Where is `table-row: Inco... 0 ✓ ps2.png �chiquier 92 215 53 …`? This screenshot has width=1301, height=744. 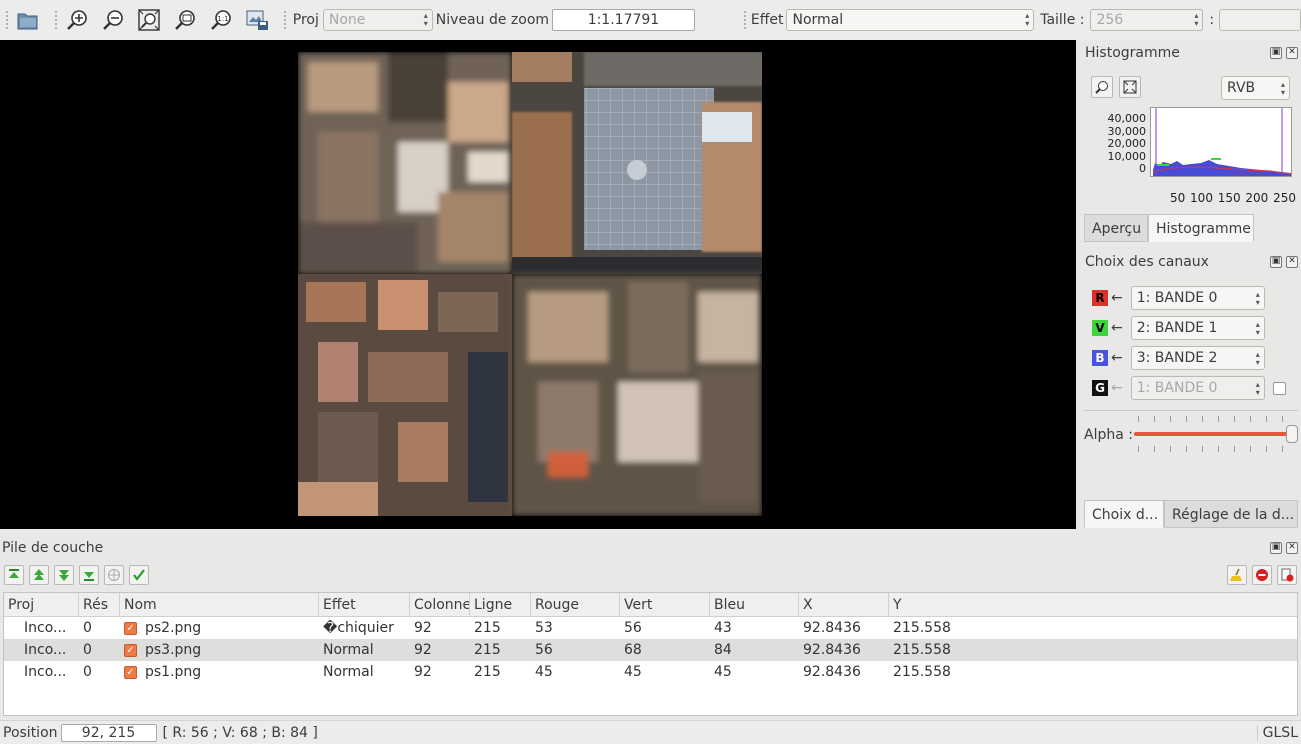 table-row: Inco... 0 ✓ ps2.png �chiquier 92 215 53 … is located at coordinates (650, 628).